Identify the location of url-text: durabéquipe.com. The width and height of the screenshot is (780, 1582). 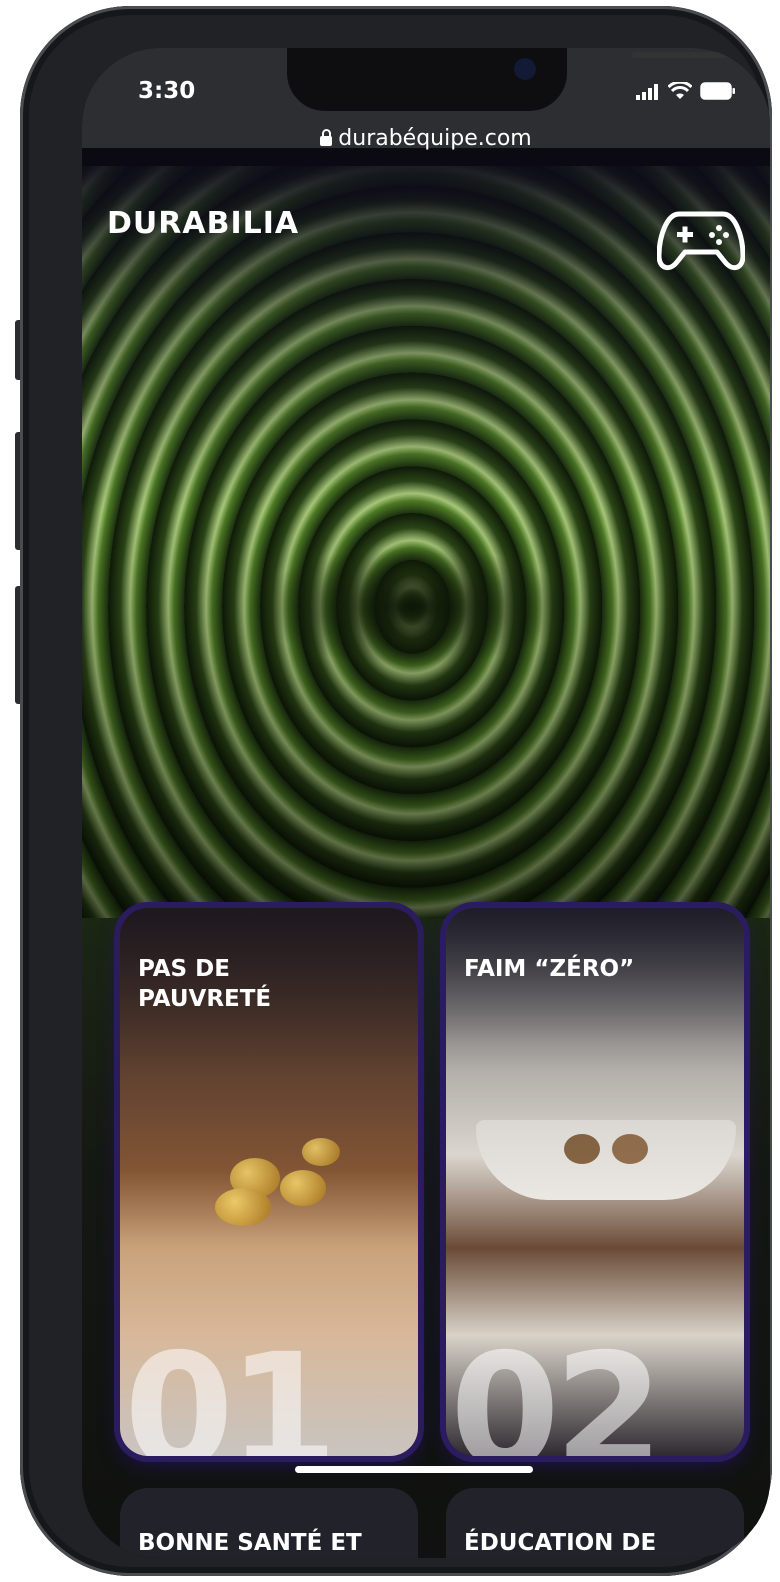
(435, 138).